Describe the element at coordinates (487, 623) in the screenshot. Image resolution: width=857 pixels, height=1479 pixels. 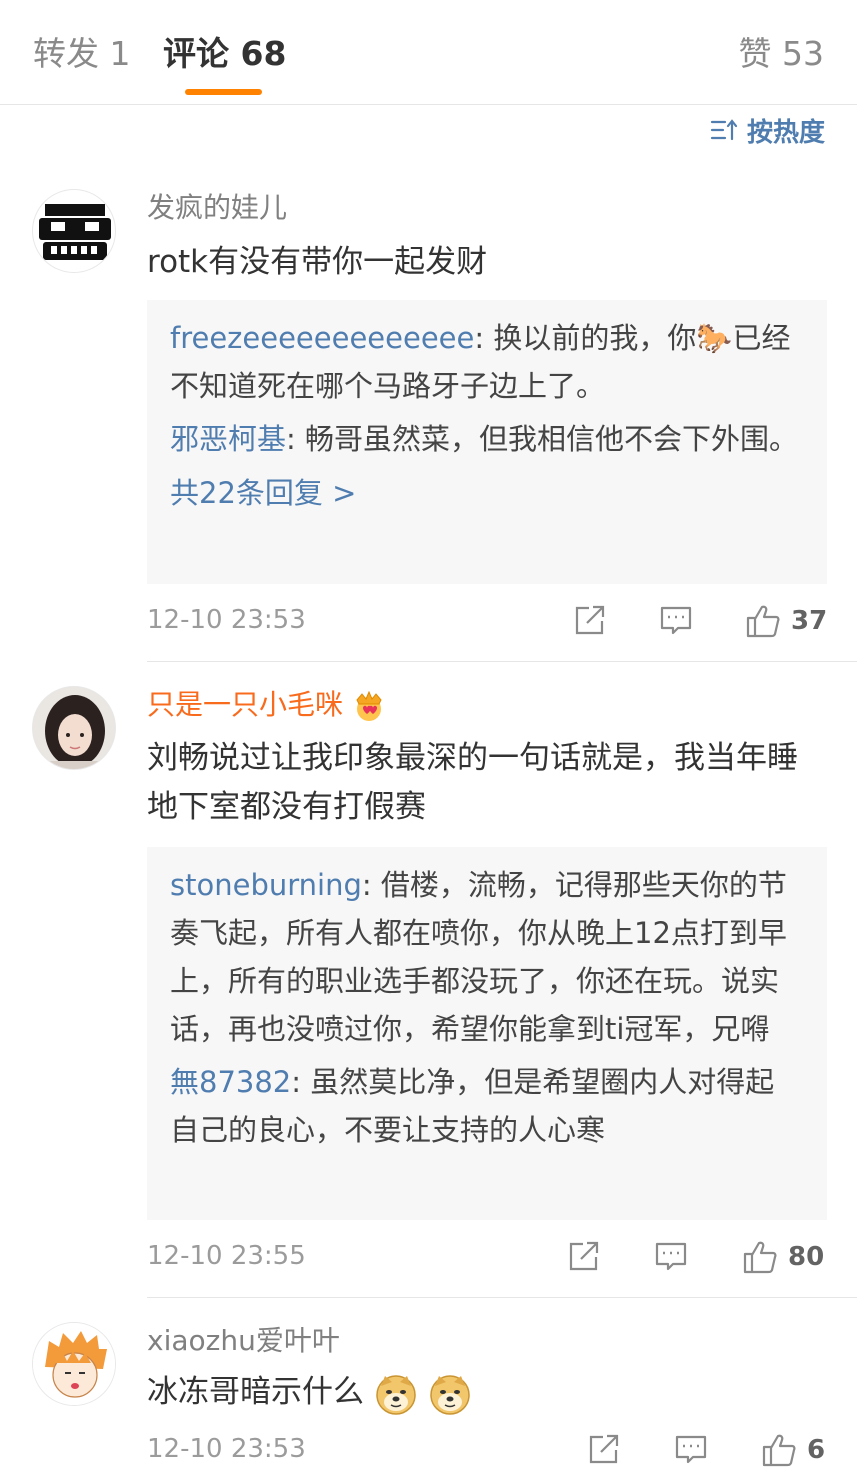
I see `comment-meta: 12-10 23:53 37` at that location.